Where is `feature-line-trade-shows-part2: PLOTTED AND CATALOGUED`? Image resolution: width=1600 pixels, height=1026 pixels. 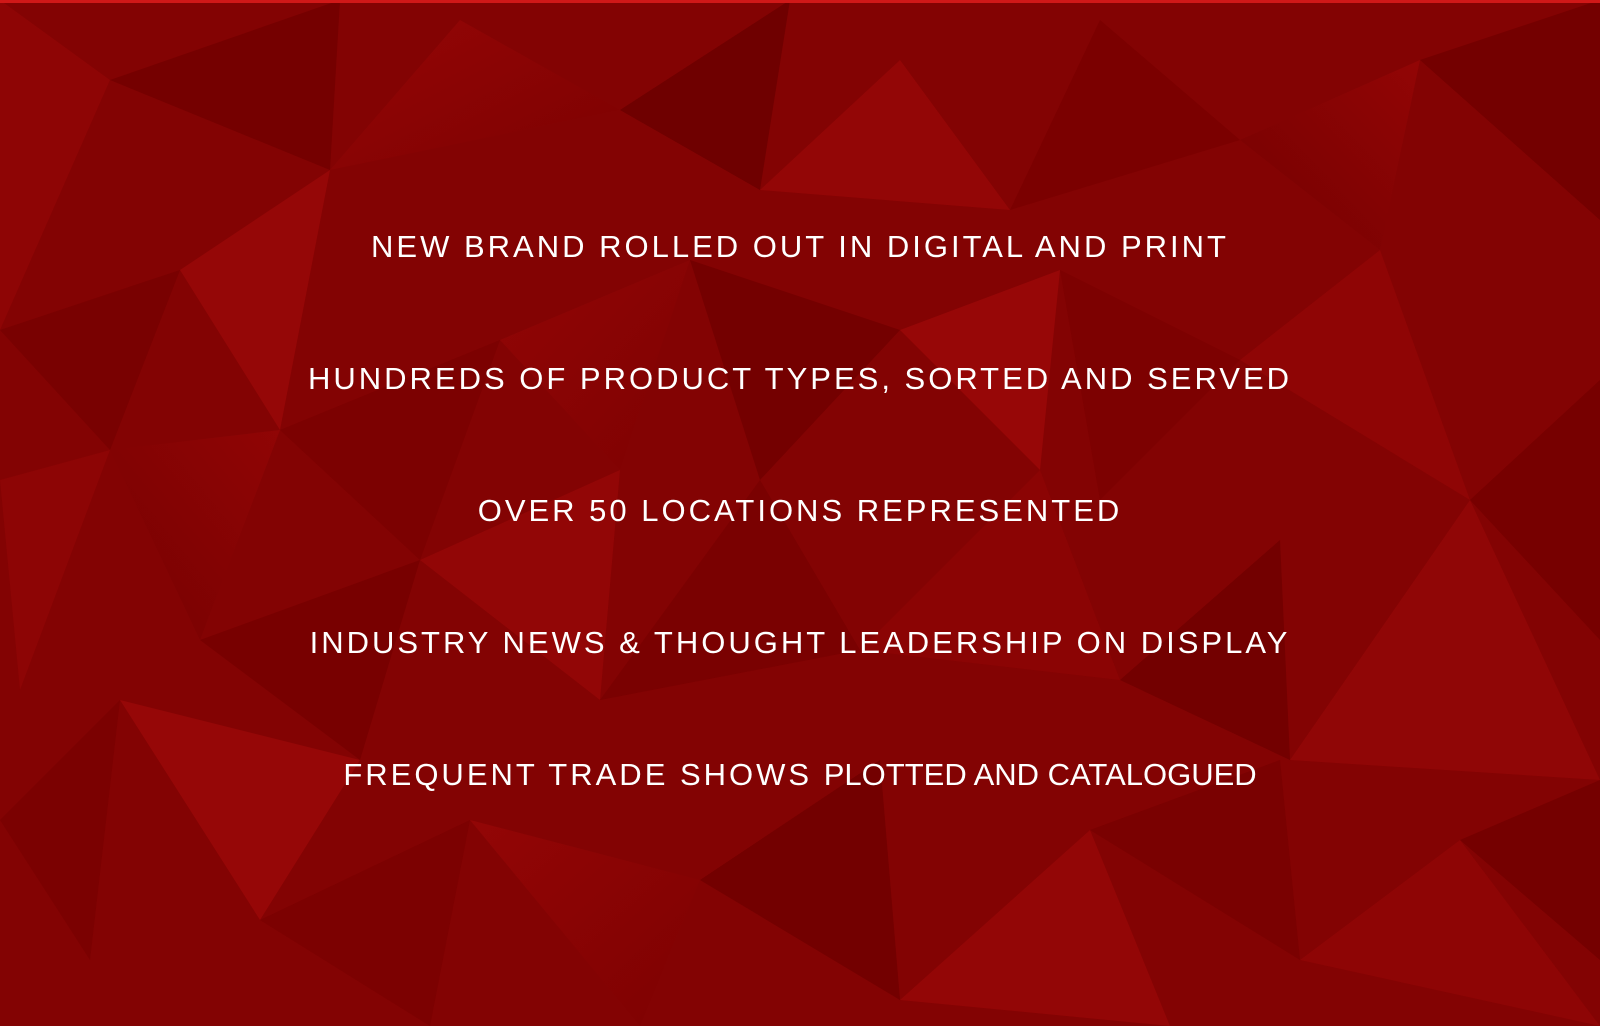 feature-line-trade-shows-part2: PLOTTED AND CATALOGUED is located at coordinates (1040, 774).